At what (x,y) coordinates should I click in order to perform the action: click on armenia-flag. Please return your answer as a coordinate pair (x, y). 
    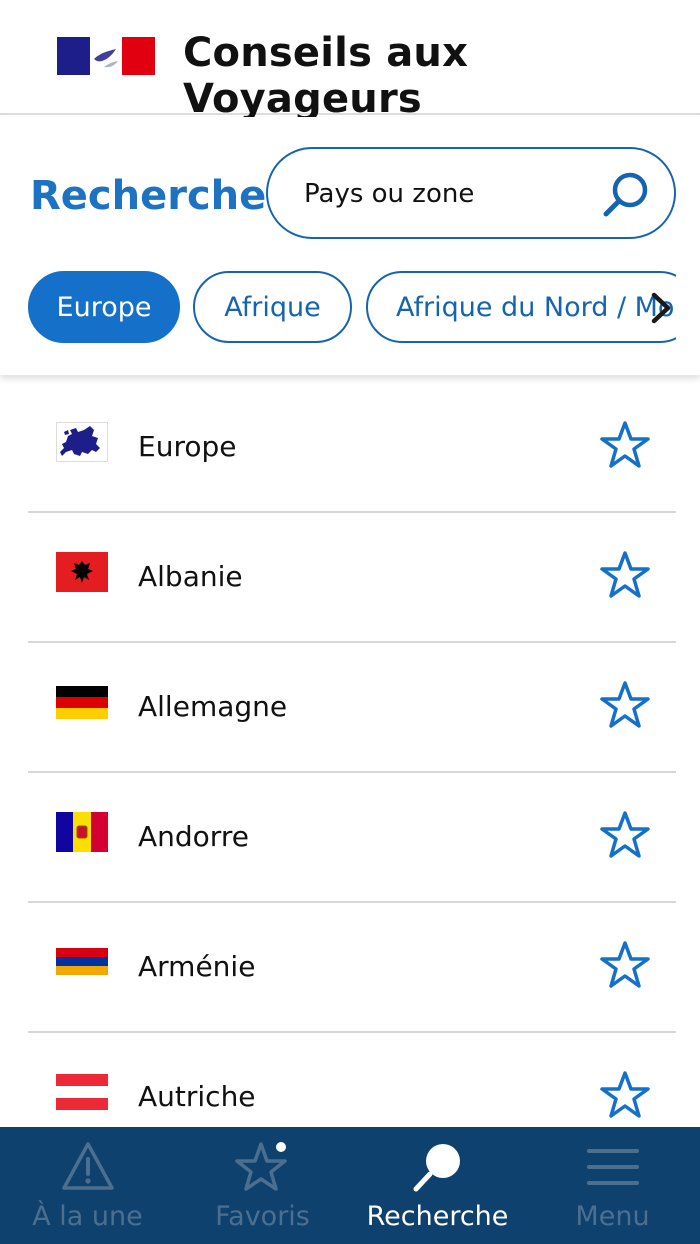
    Looking at the image, I should click on (82, 961).